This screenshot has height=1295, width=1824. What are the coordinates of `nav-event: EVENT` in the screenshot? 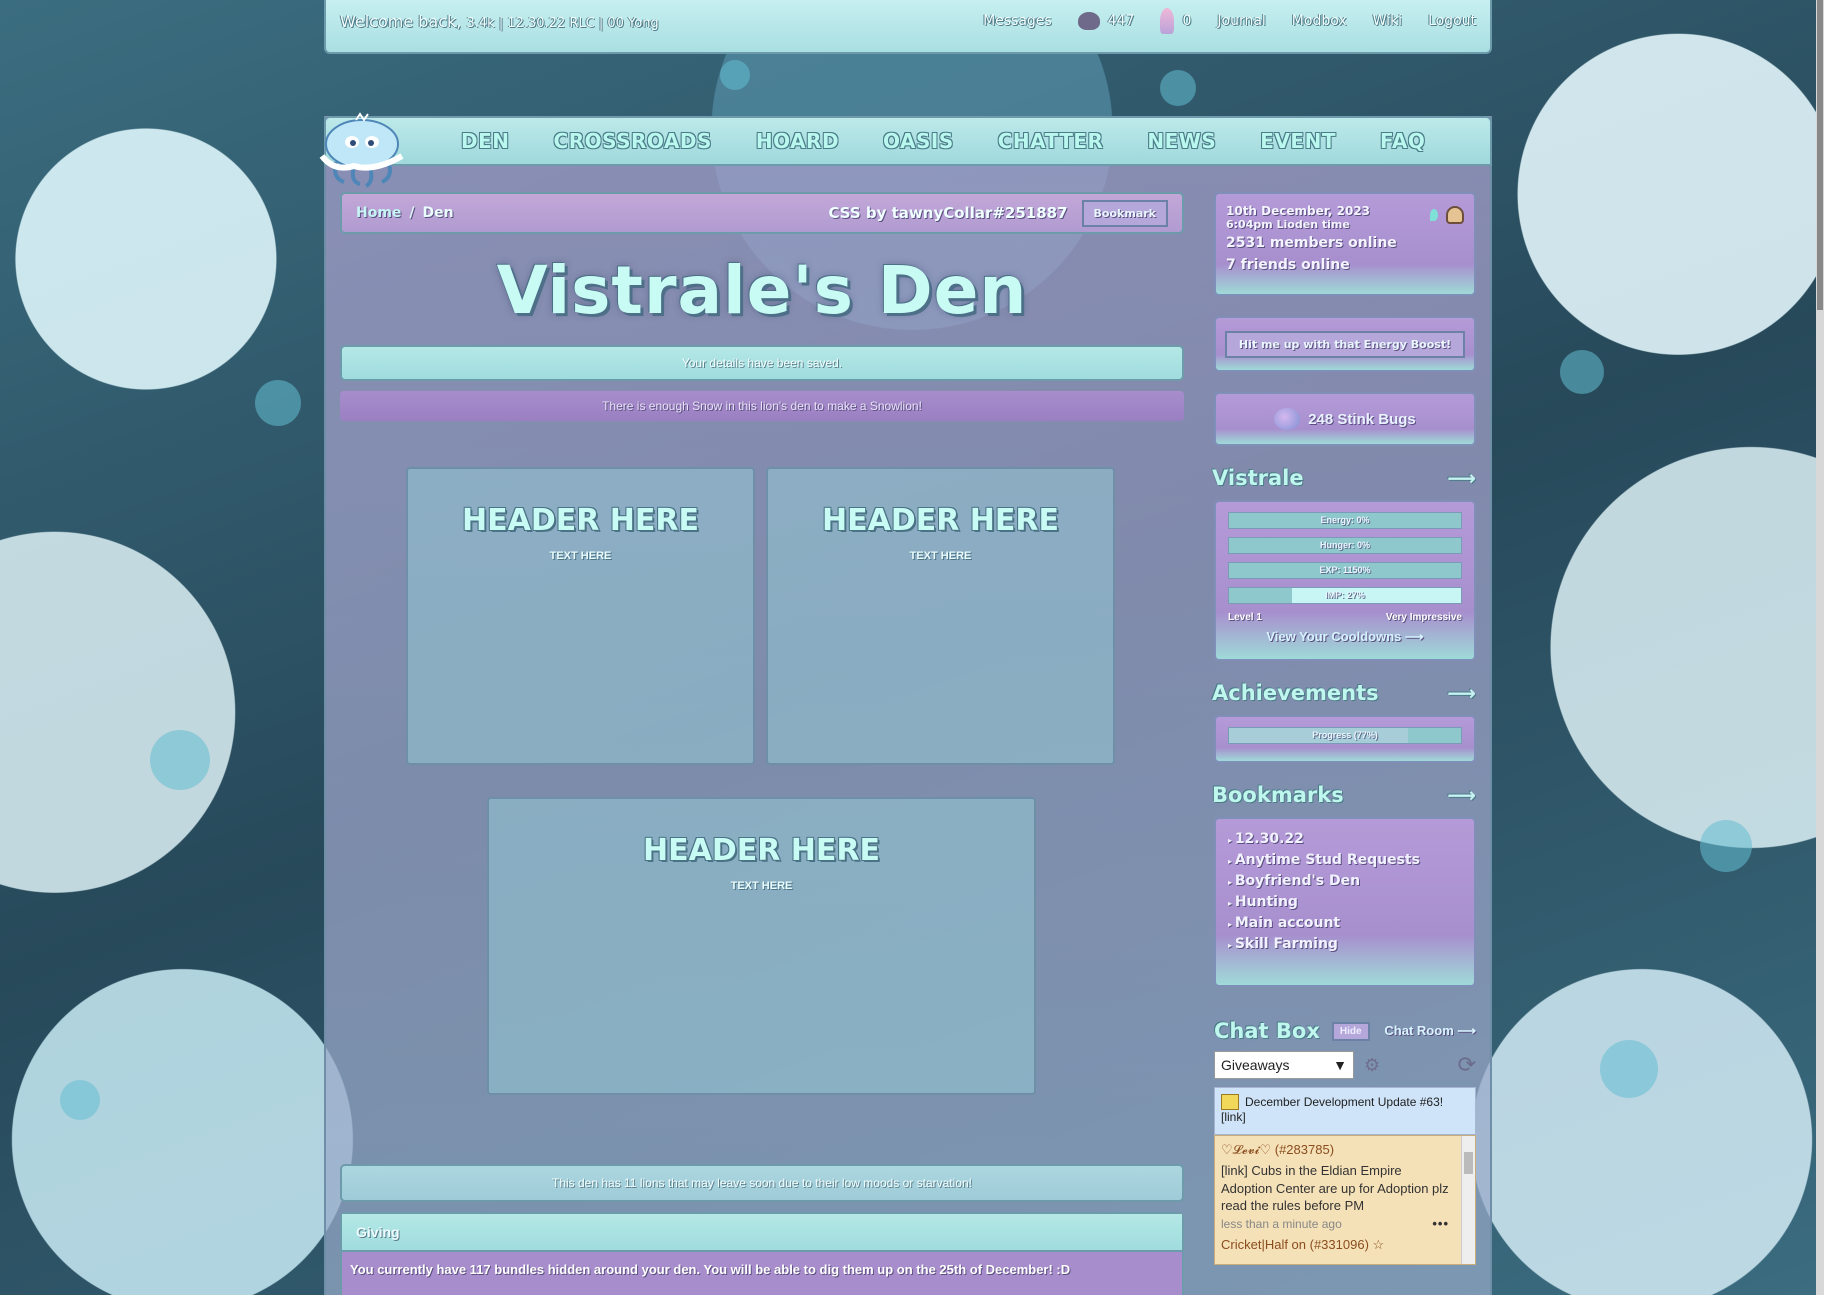 It's located at (1298, 141).